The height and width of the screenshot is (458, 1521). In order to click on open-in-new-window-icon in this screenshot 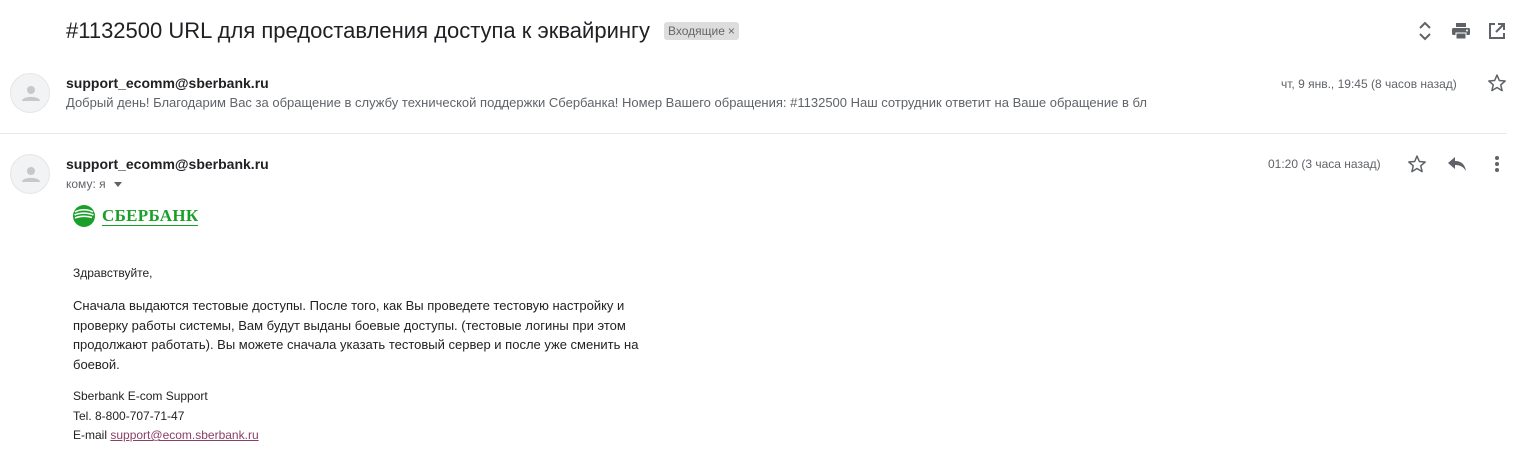, I will do `click(1497, 31)`.